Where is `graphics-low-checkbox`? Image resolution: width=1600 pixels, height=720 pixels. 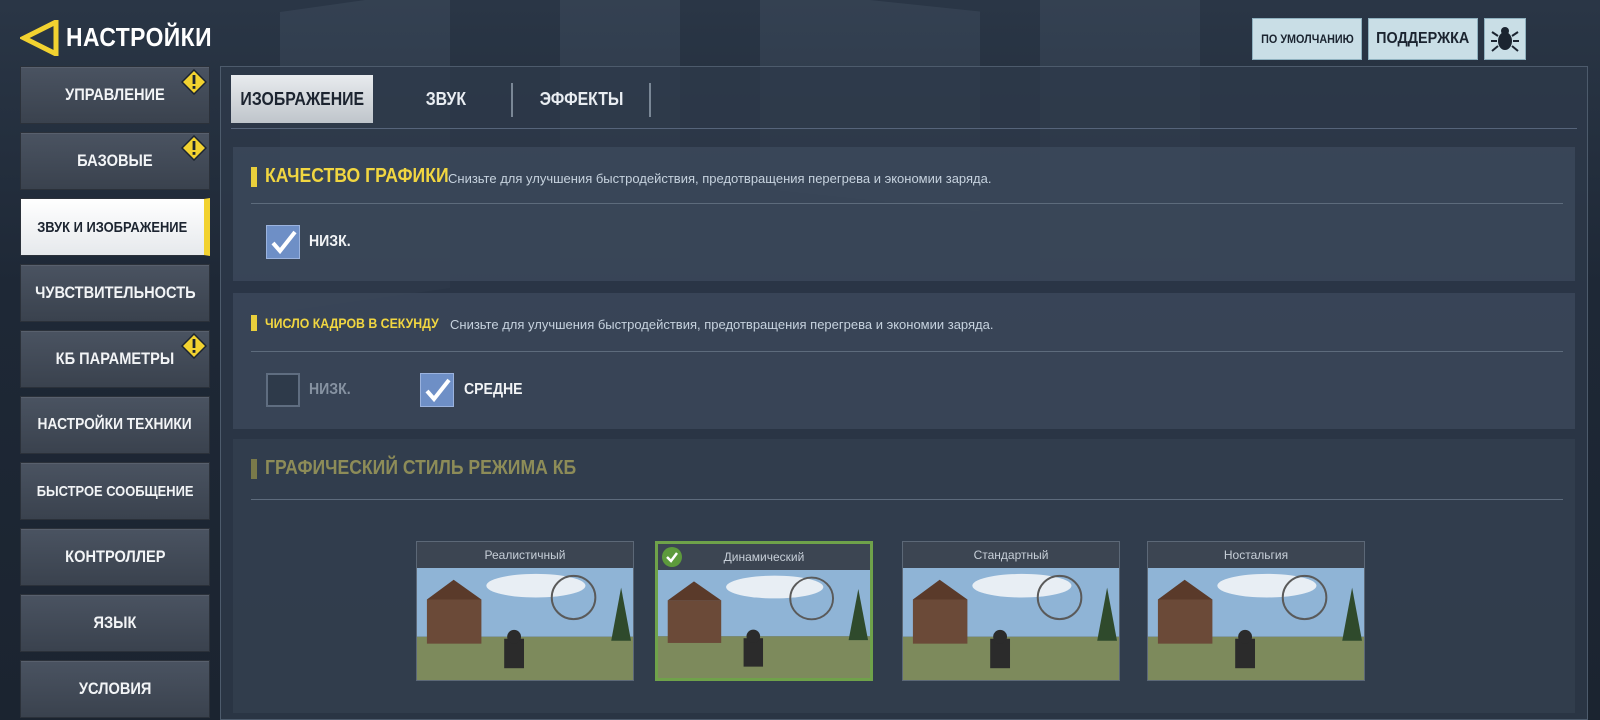
graphics-low-checkbox is located at coordinates (283, 242).